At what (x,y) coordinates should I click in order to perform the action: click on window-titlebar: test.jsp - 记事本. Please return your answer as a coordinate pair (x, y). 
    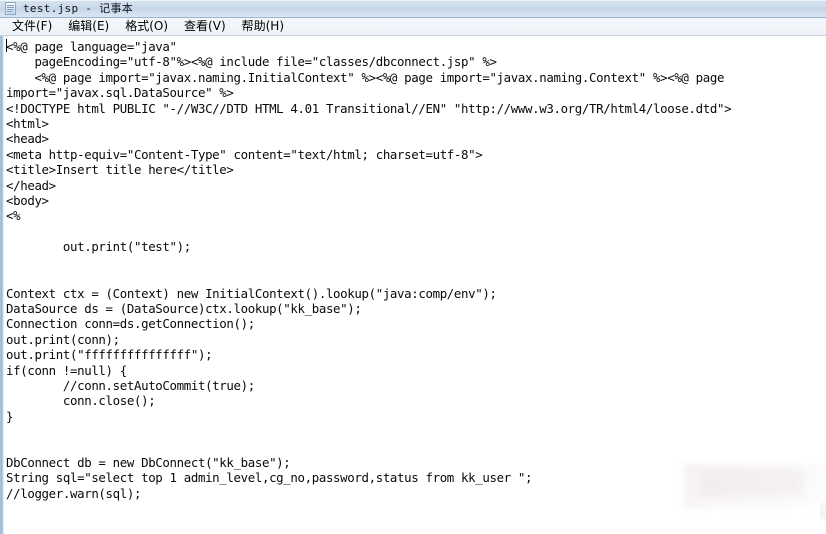
    Looking at the image, I should click on (413, 9).